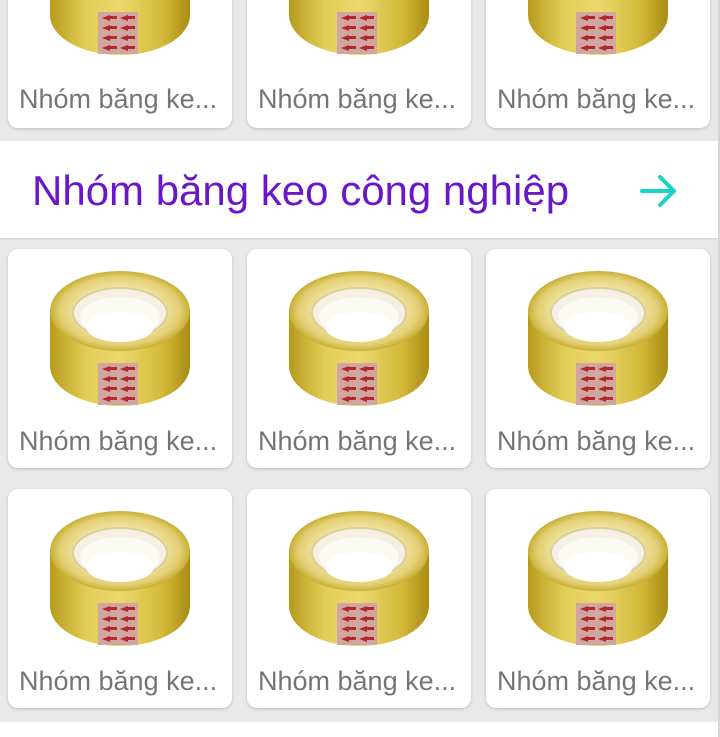 Image resolution: width=720 pixels, height=737 pixels. Describe the element at coordinates (359, 729) in the screenshot. I see `next-section-edge` at that location.